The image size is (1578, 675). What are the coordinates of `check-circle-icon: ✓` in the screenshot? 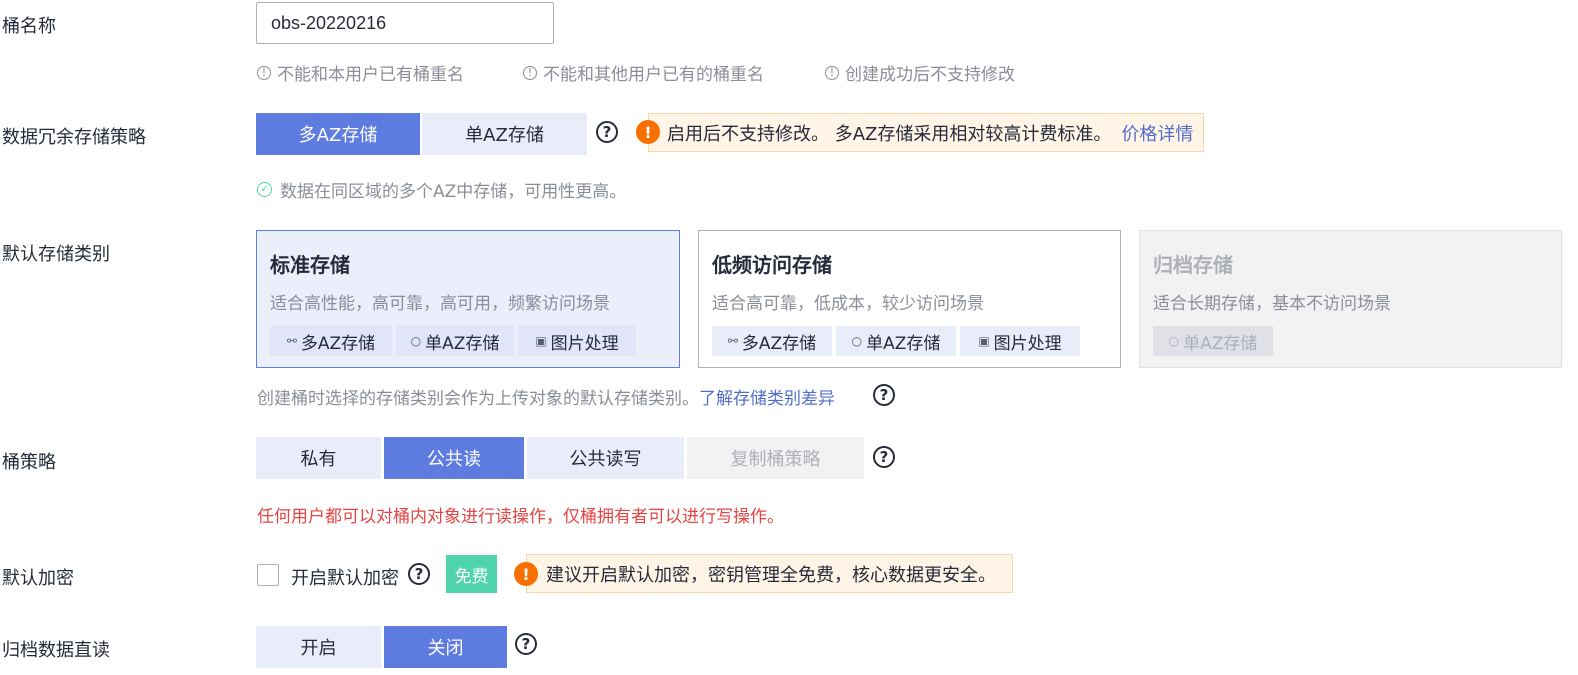 It's located at (264, 189).